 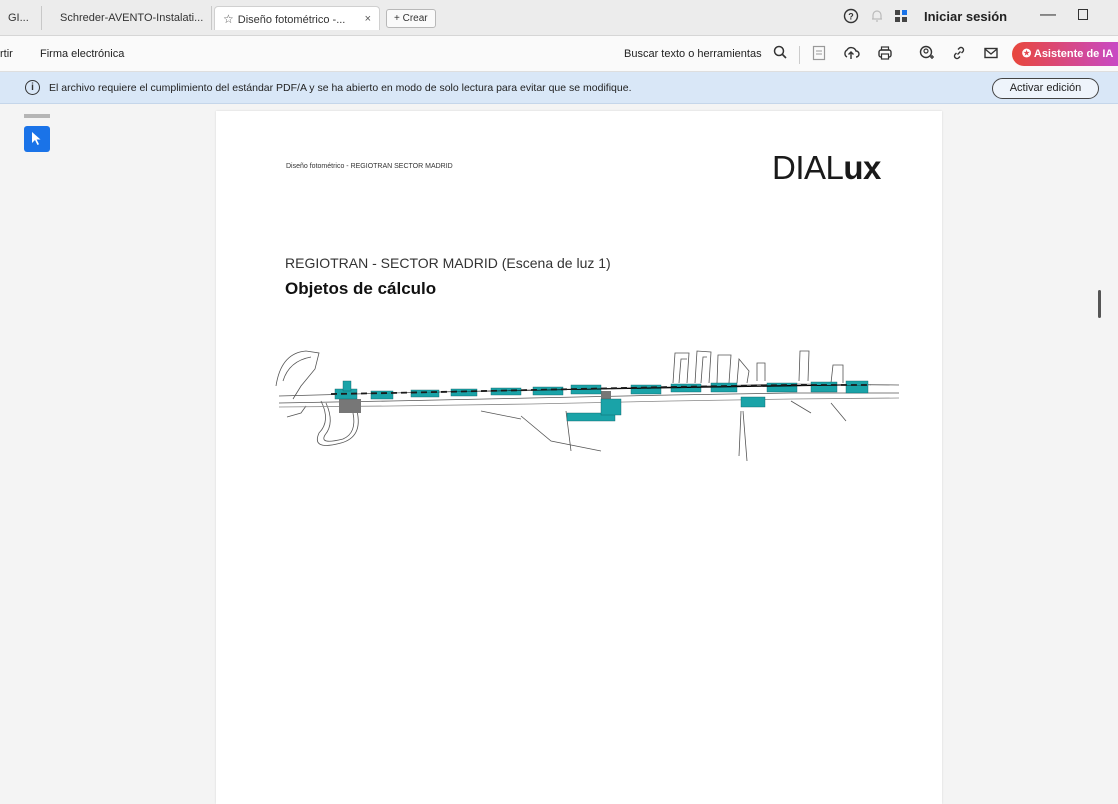 I want to click on print-icon, so click(x=885, y=54).